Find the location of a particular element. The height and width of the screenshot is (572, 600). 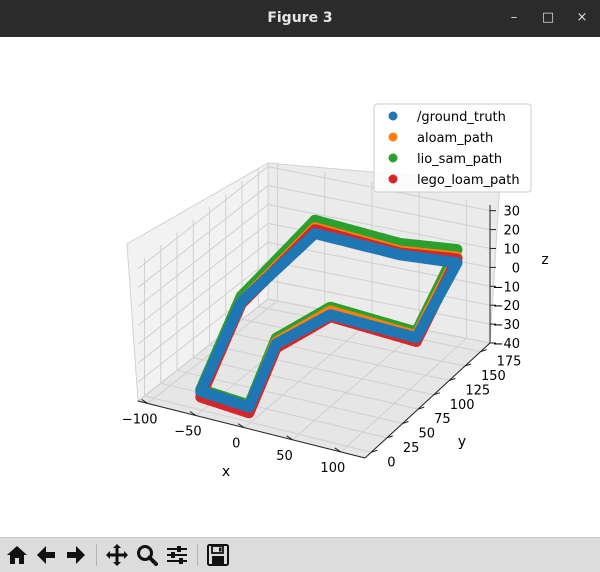

z-tick-label: 0 is located at coordinates (516, 268).